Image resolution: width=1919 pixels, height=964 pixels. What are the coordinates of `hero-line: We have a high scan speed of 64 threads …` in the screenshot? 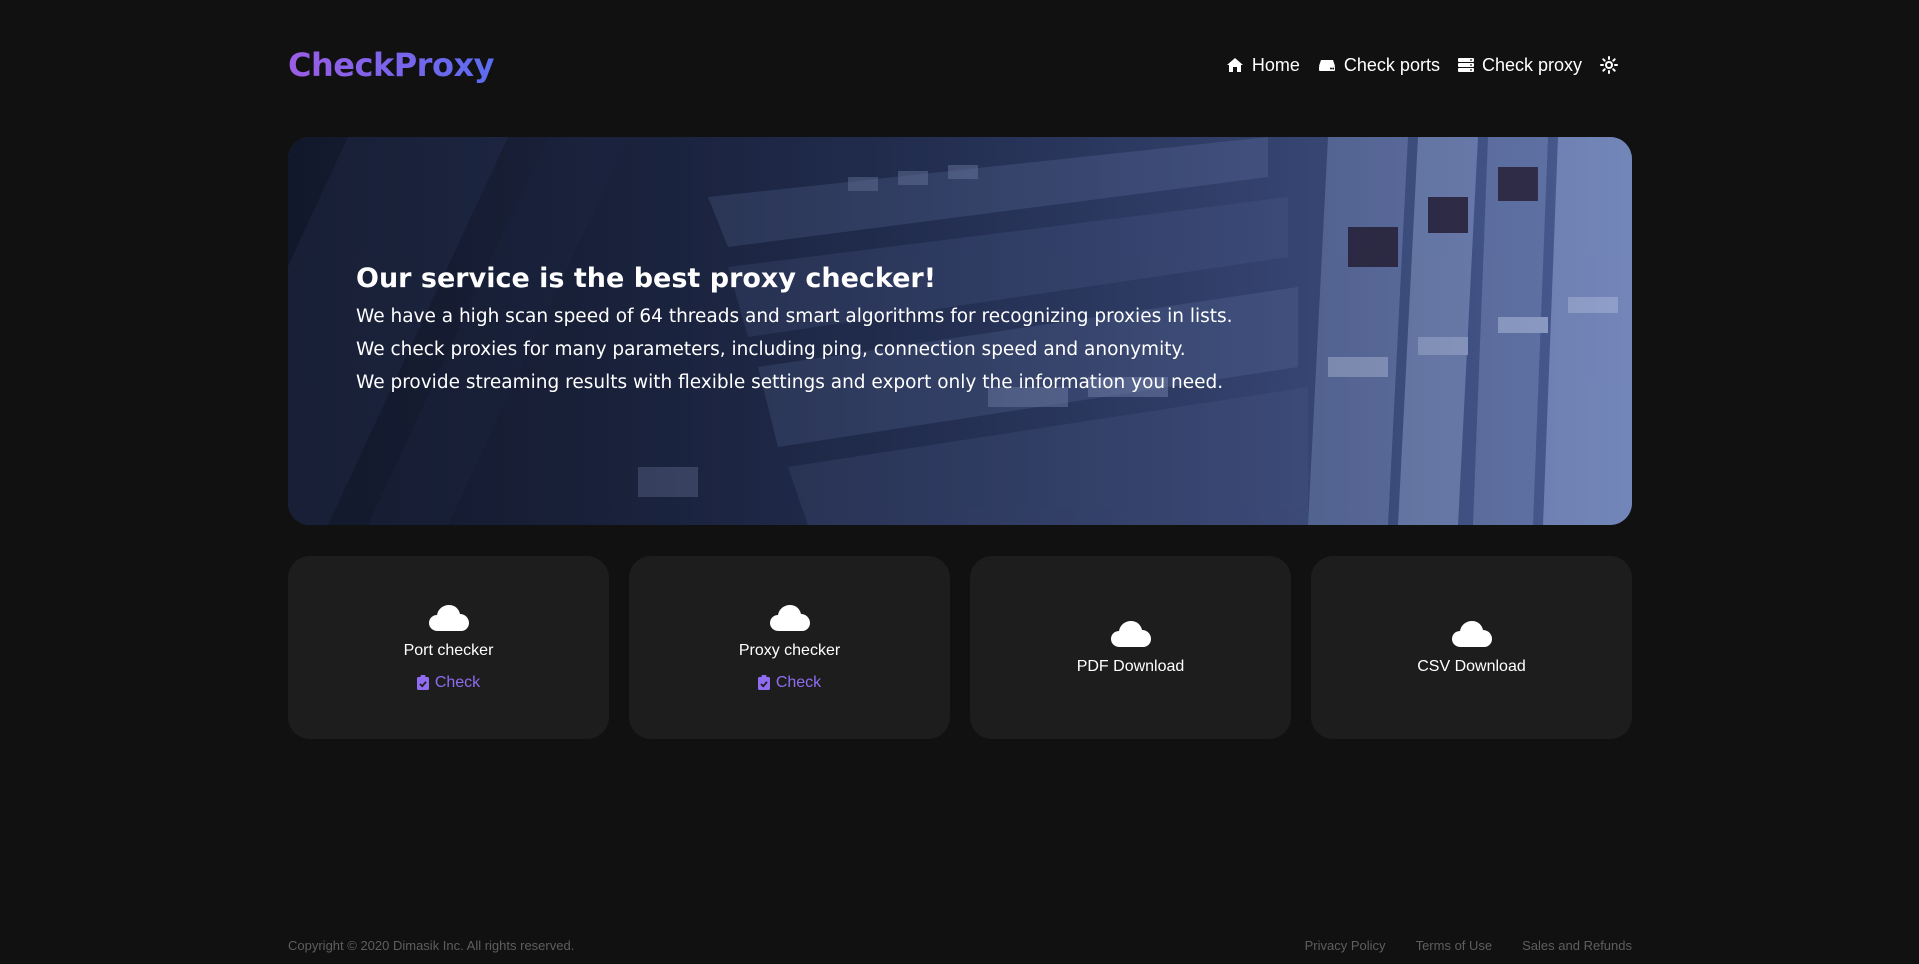 It's located at (794, 316).